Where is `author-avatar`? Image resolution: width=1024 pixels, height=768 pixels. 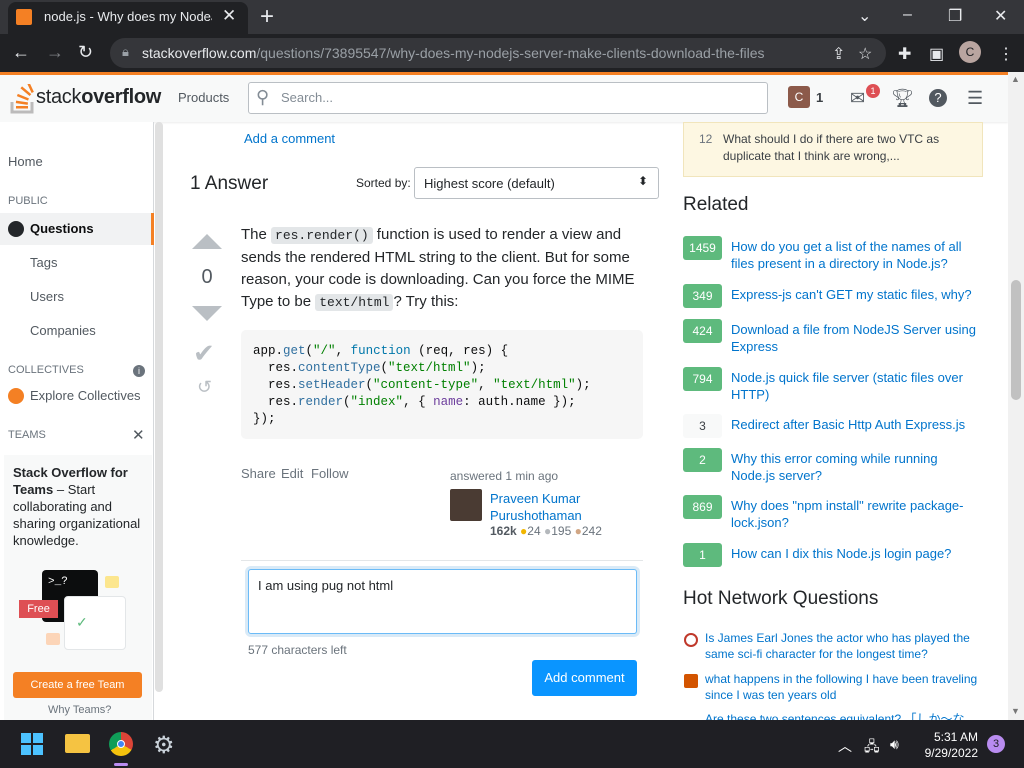
author-avatar is located at coordinates (466, 505).